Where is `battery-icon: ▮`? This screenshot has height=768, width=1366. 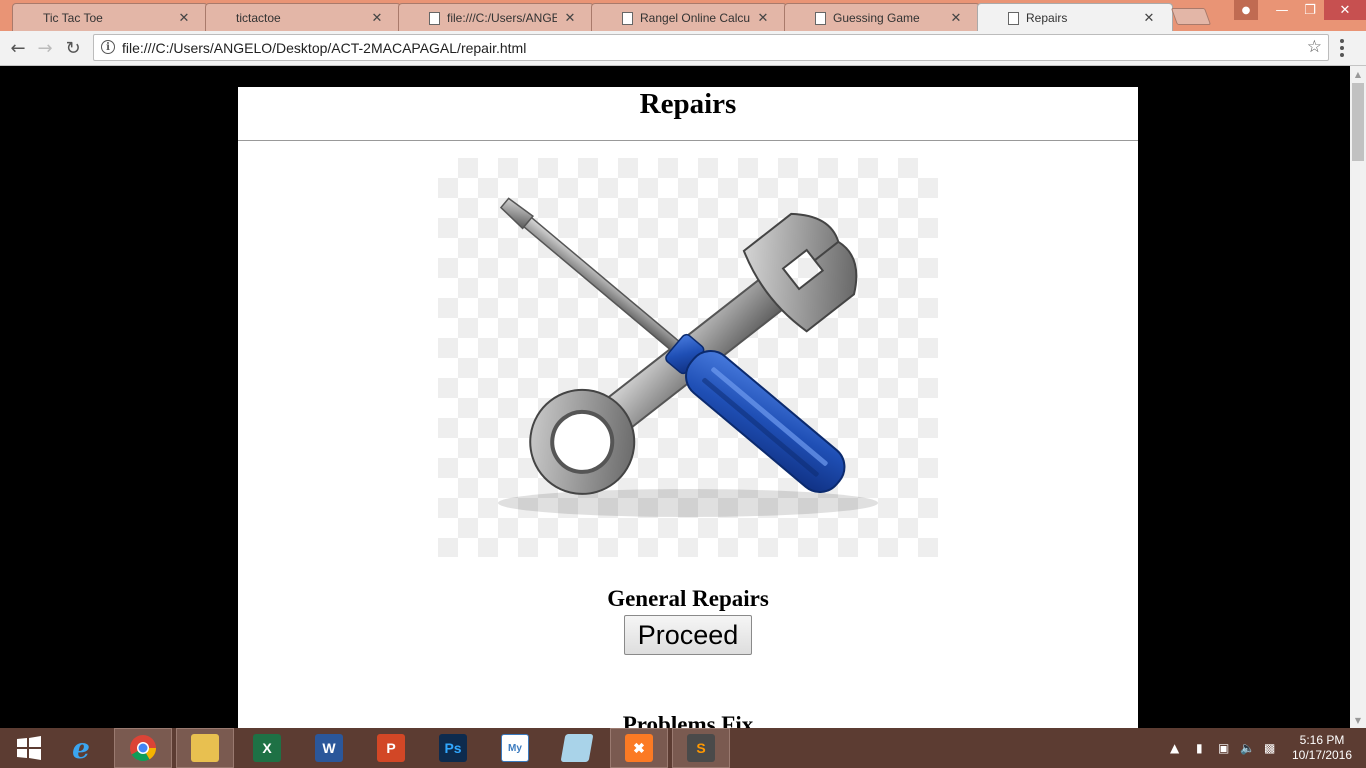
battery-icon: ▮ is located at coordinates (1199, 748).